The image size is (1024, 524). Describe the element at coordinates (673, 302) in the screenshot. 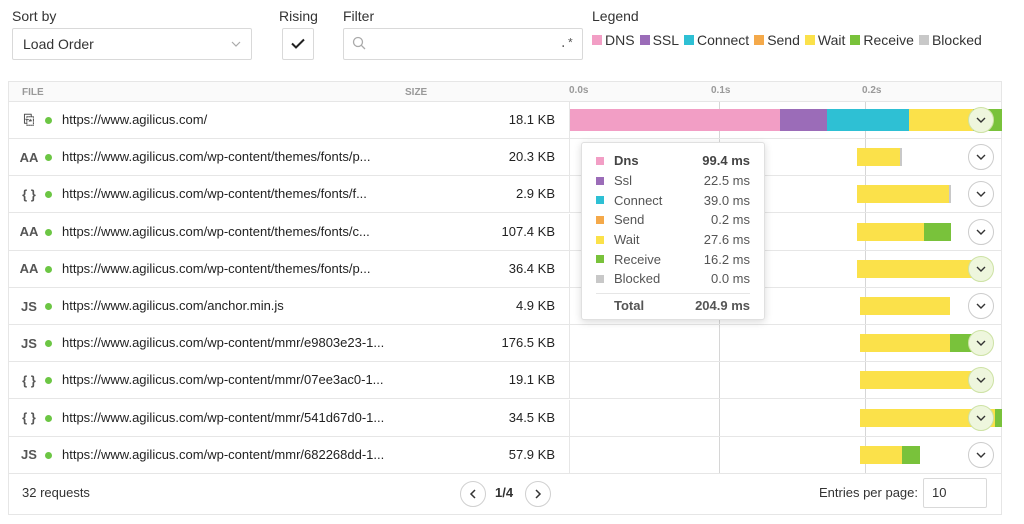

I see `tooltip-total: Total 204.9 ms` at that location.